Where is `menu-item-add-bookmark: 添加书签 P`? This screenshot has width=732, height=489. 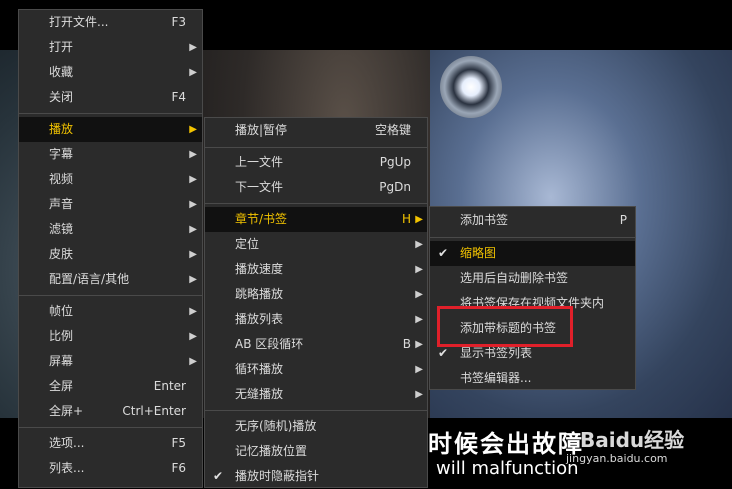
menu-item-add-bookmark: 添加书签 P is located at coordinates (532, 220).